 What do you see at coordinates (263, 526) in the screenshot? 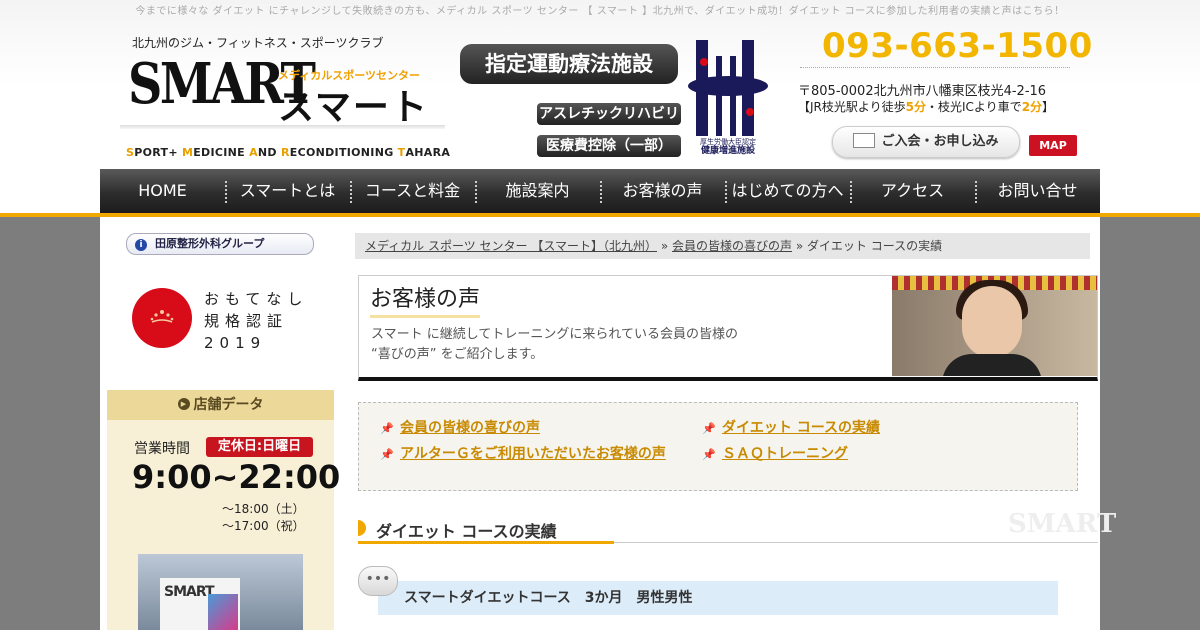
I see `hours-holiday: ～17:00（祝）` at bounding box center [263, 526].